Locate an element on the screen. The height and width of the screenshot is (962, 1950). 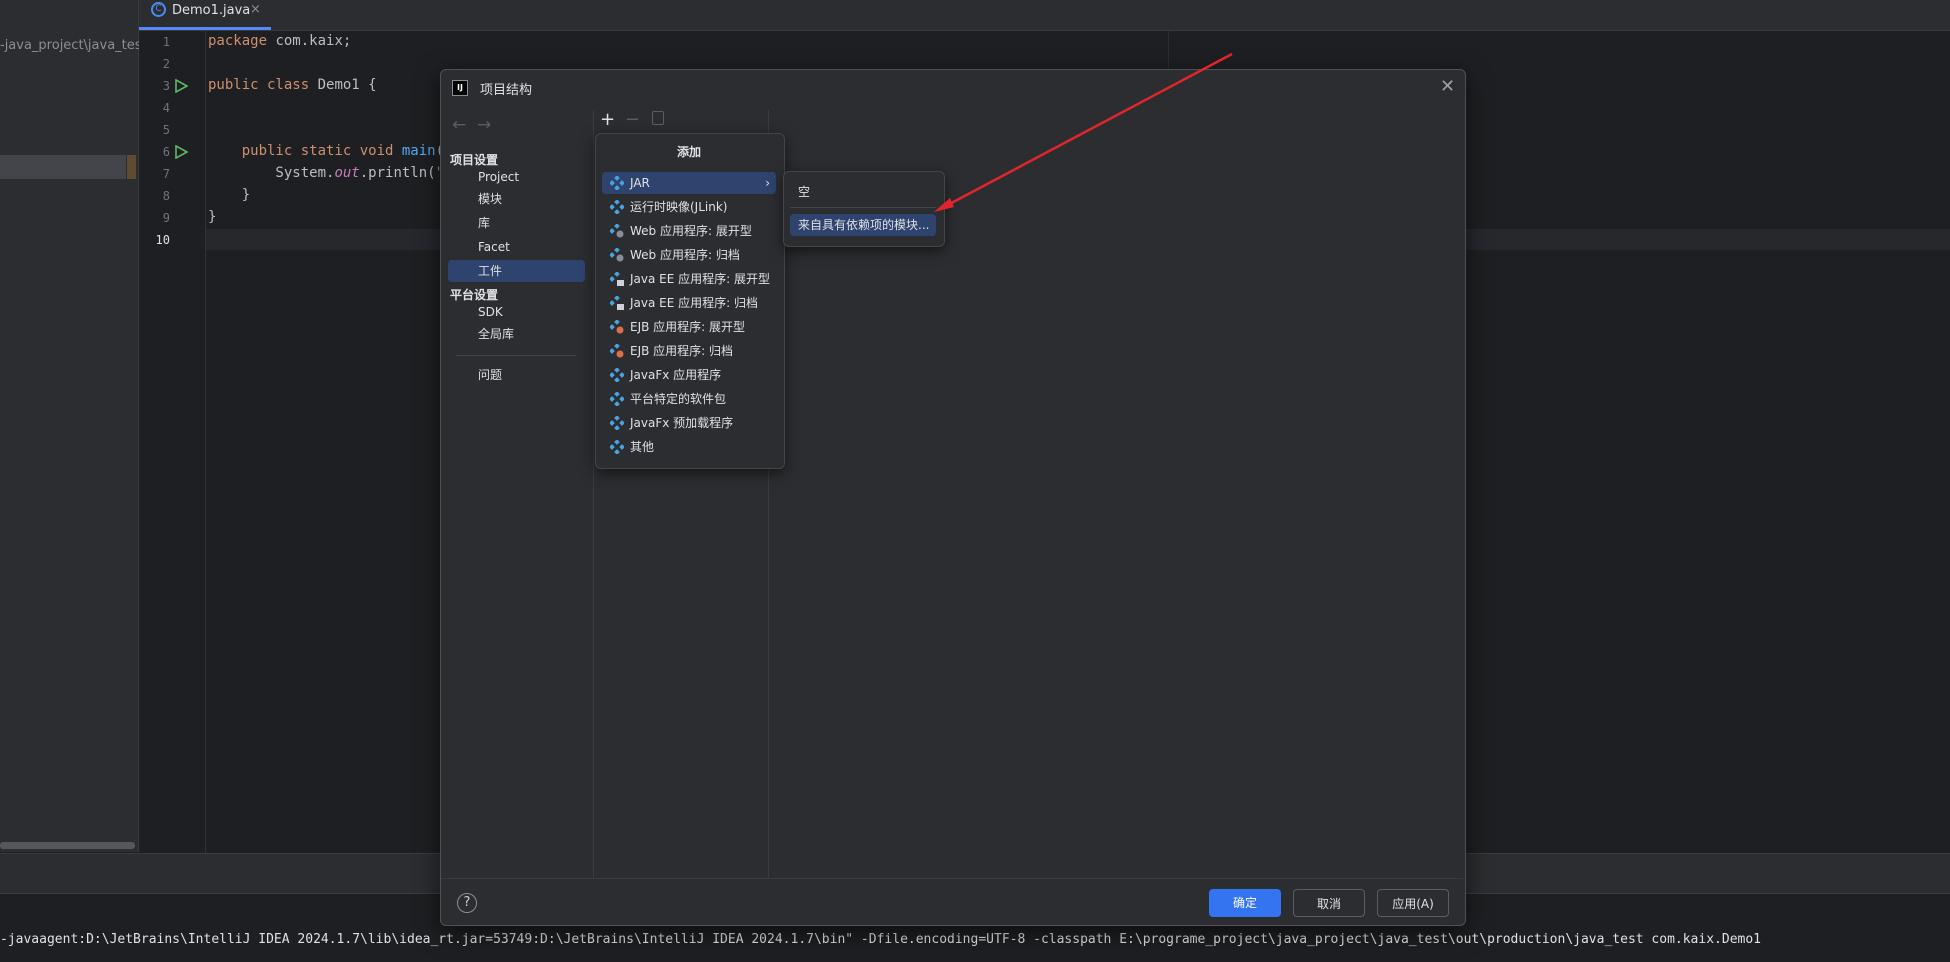
code-line-3: public class Demo1 { is located at coordinates (292, 85).